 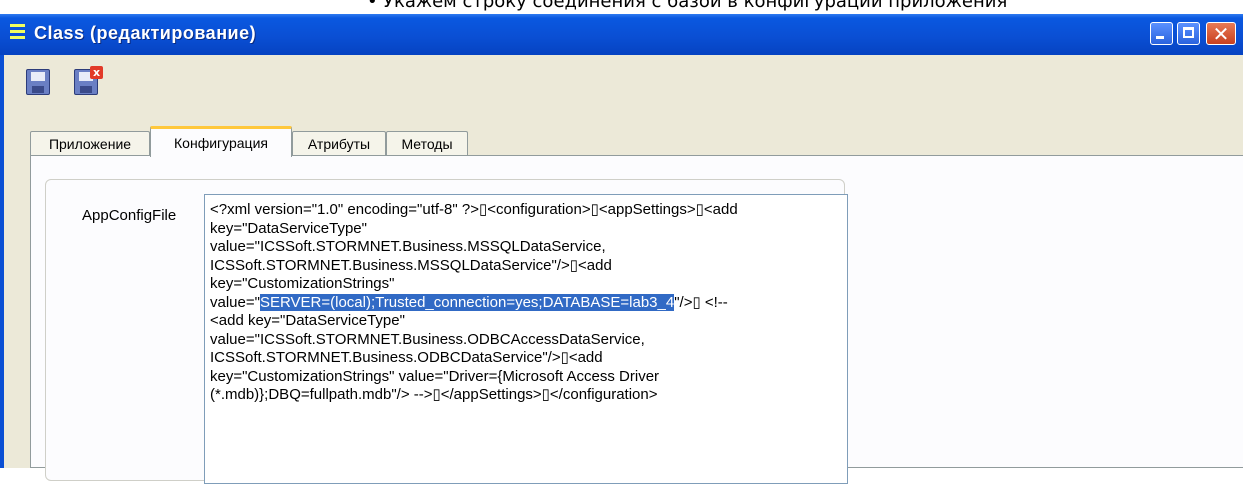 I want to click on maximize-icon, so click(x=1188, y=32).